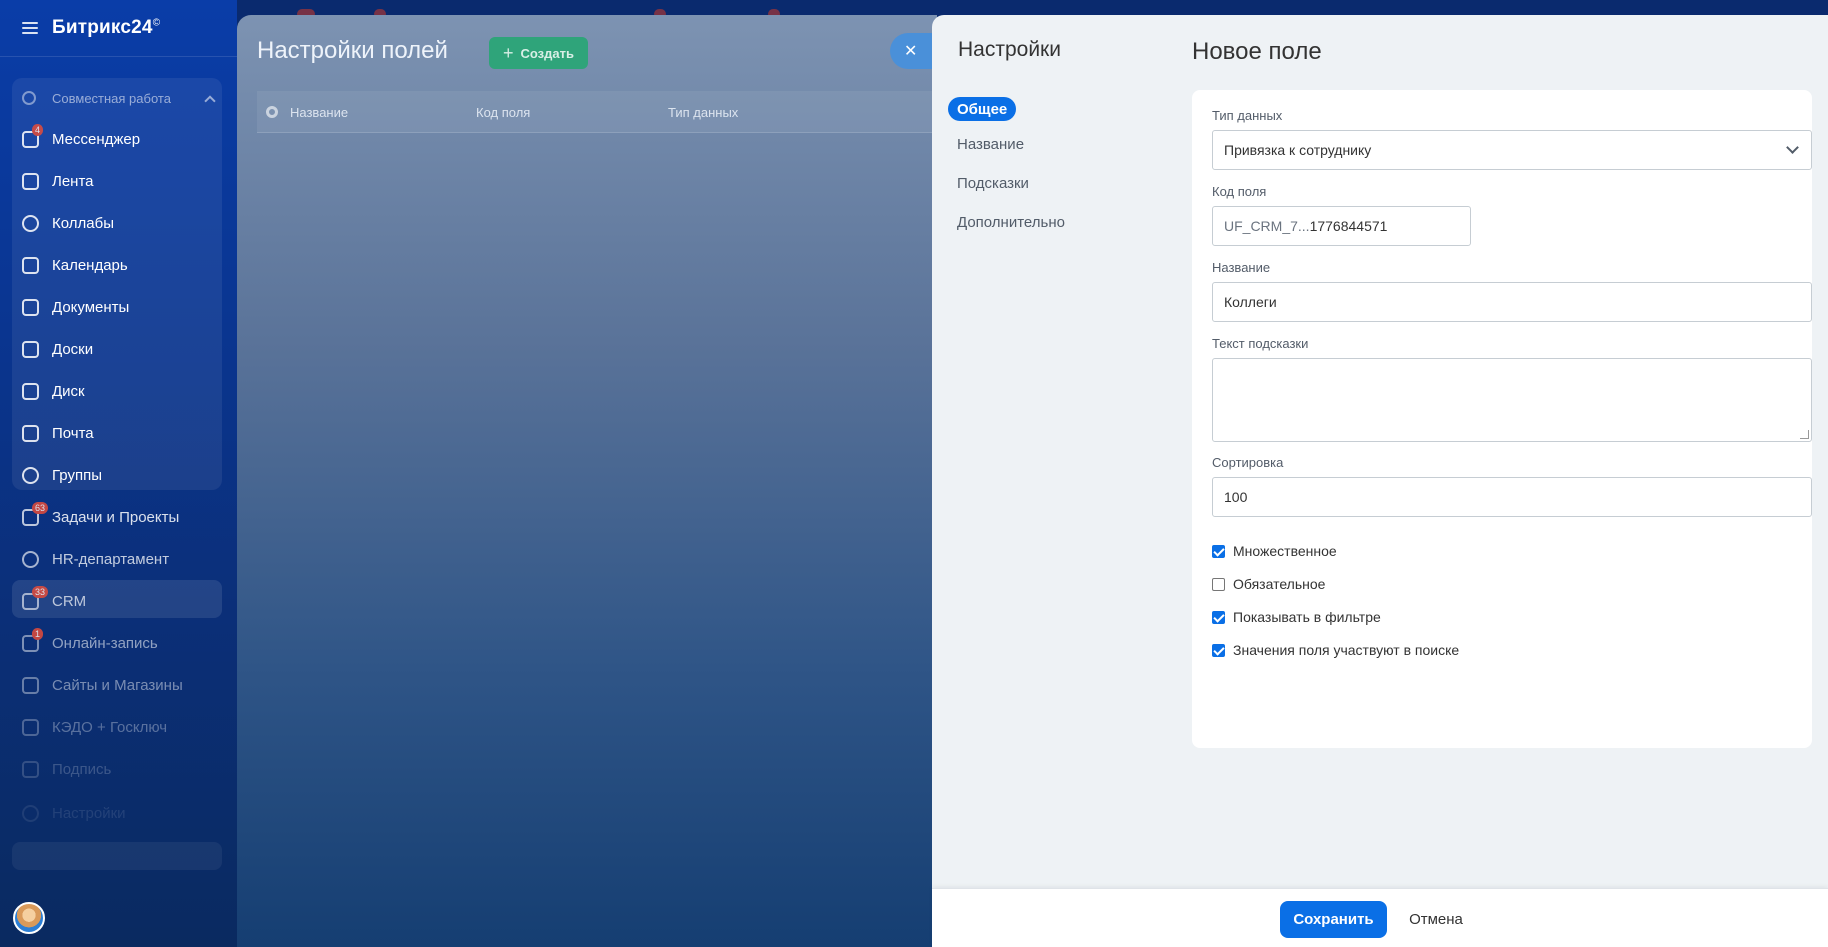 This screenshot has height=947, width=1828. Describe the element at coordinates (30, 391) in the screenshot. I see `disk-icon` at that location.